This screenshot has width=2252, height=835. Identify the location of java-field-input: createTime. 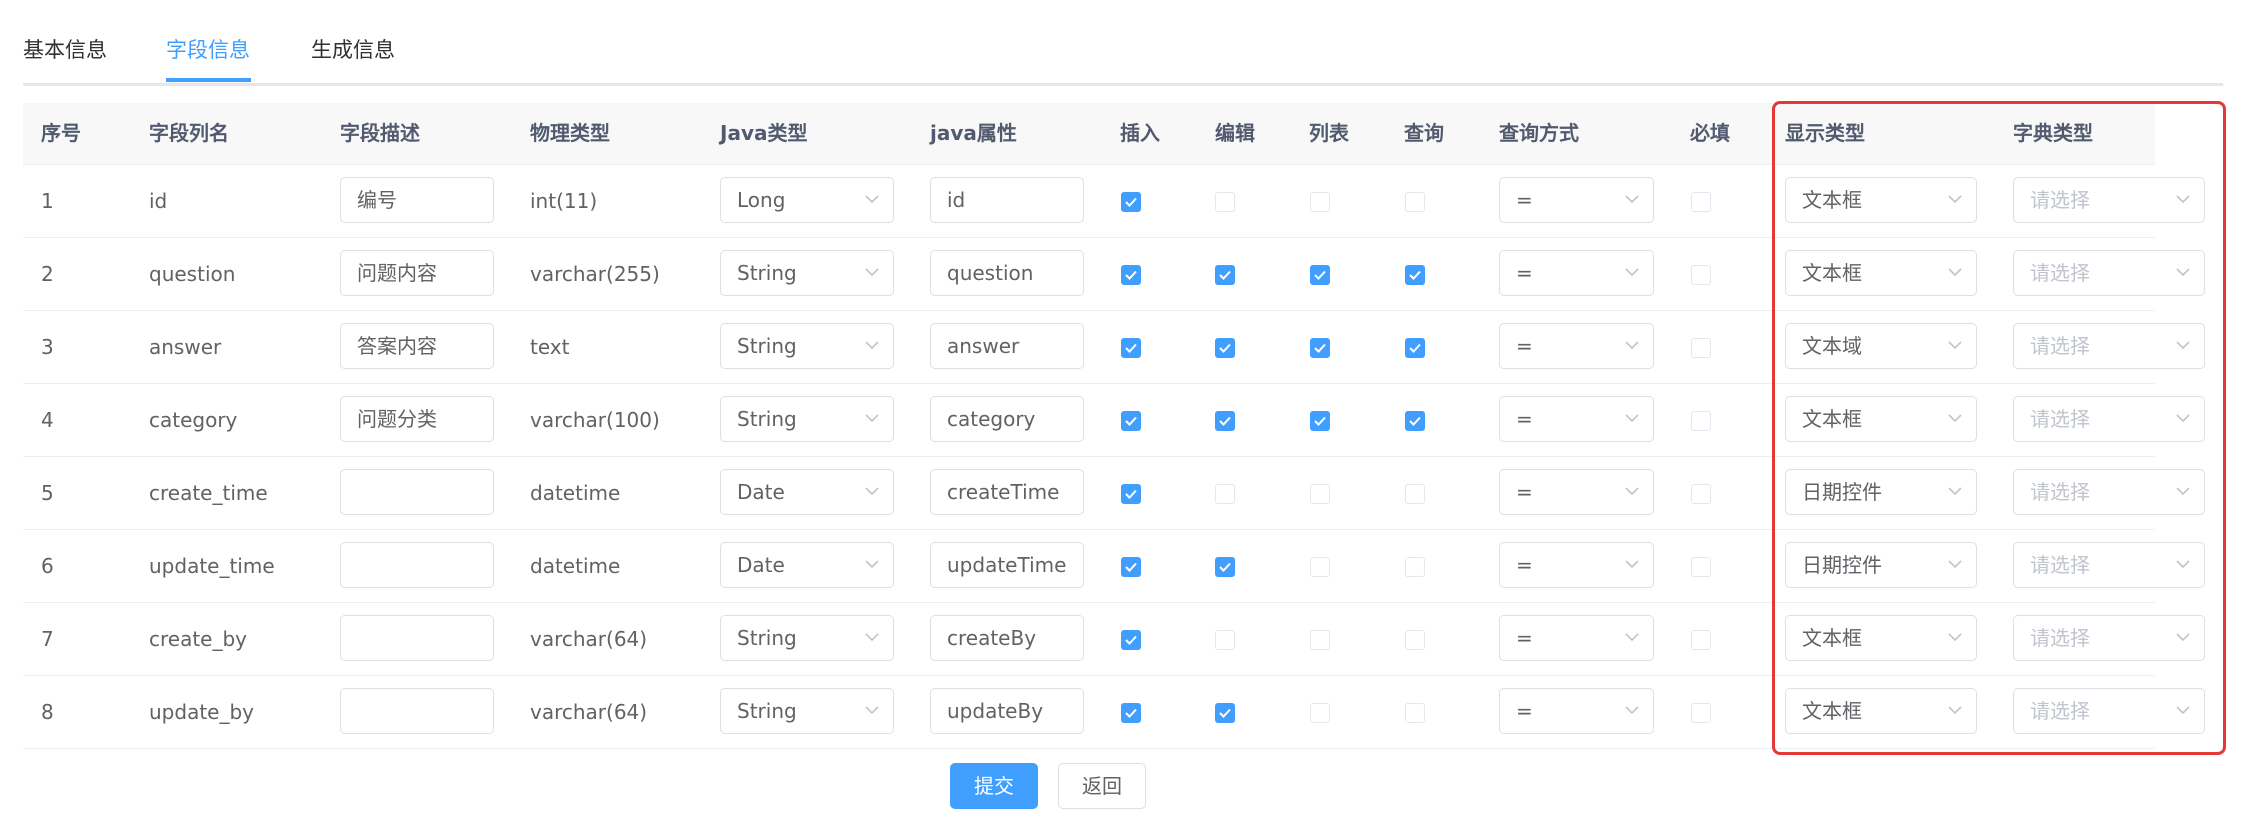
(1007, 492).